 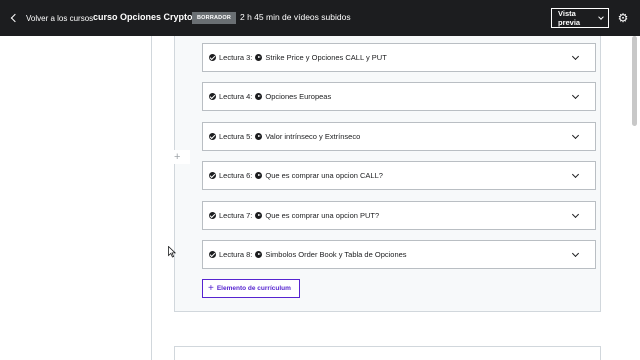 What do you see at coordinates (399, 96) in the screenshot?
I see `lecture-item: Lectura 4: Opciones Europeas` at bounding box center [399, 96].